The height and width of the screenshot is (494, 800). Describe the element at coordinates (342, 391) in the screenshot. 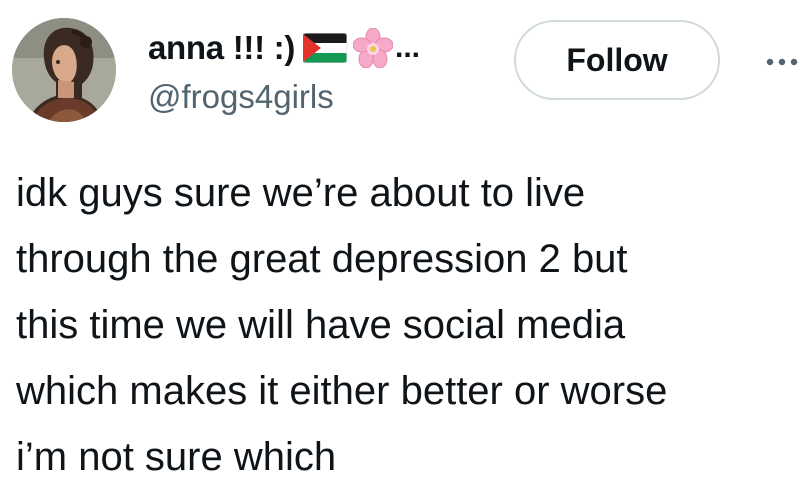

I see `tweet-text-line: which makes it either better or worse` at that location.